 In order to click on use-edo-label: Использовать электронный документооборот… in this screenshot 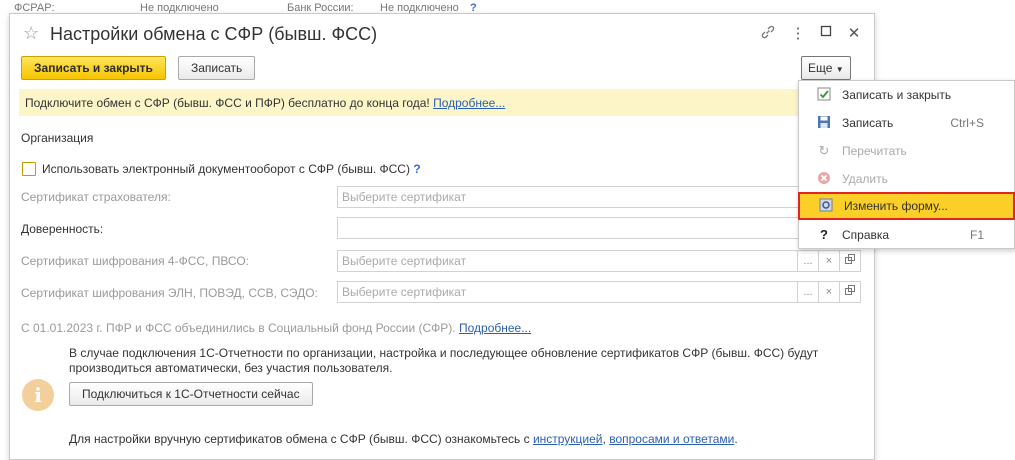, I will do `click(226, 169)`.